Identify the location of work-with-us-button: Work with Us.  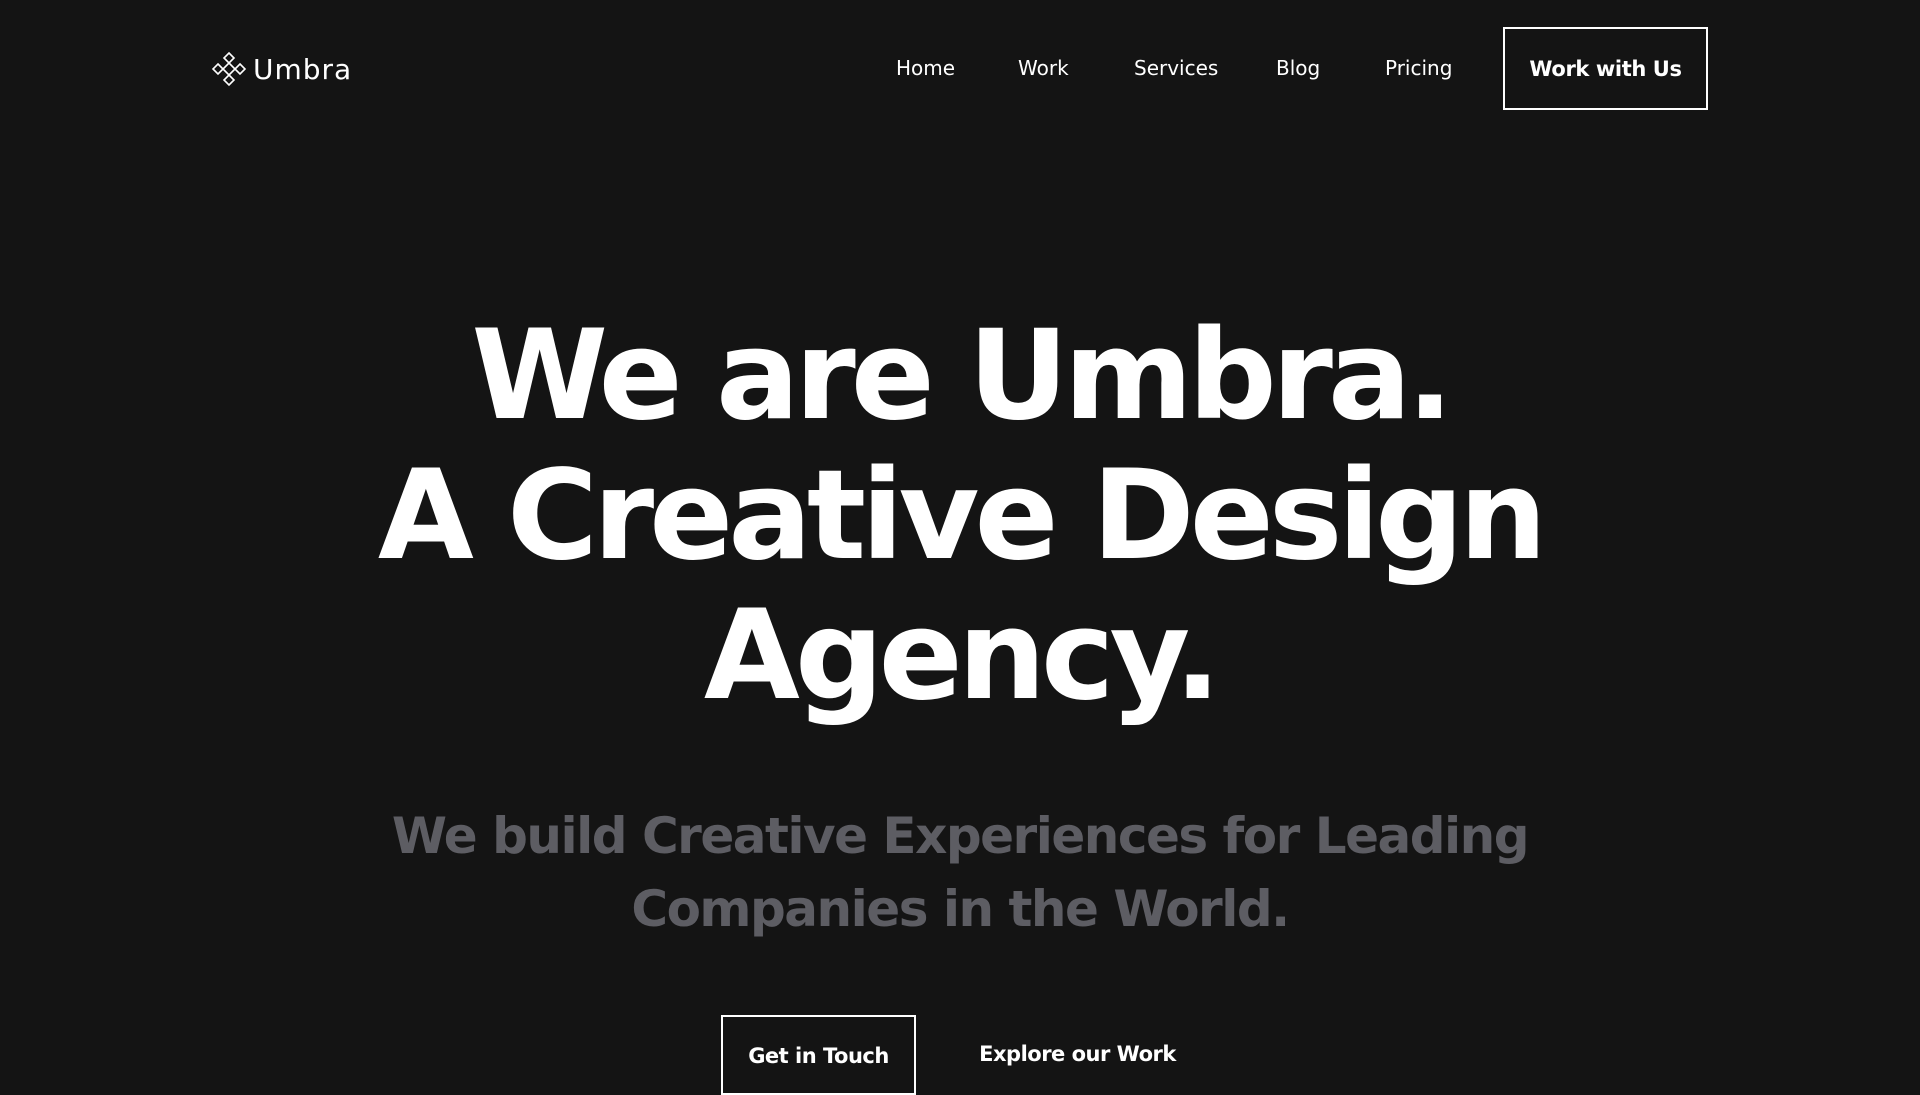
(1605, 68).